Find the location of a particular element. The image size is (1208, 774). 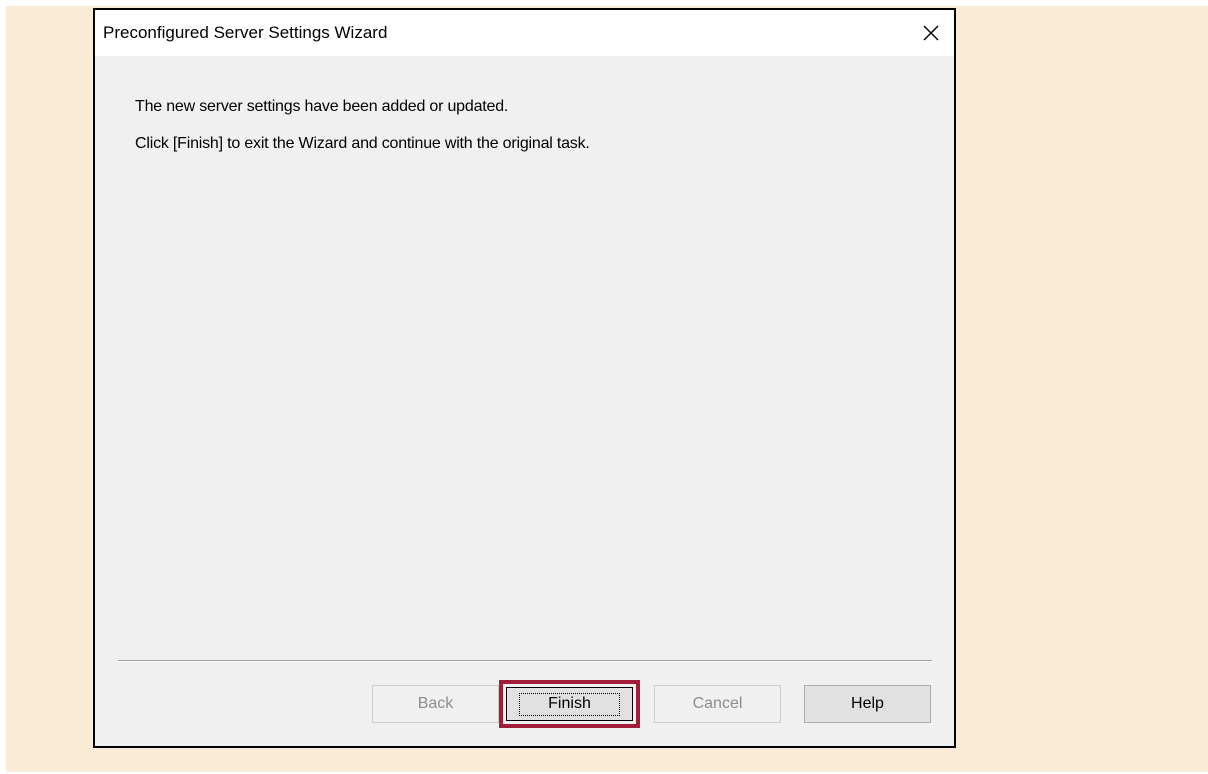

close-button is located at coordinates (931, 33).